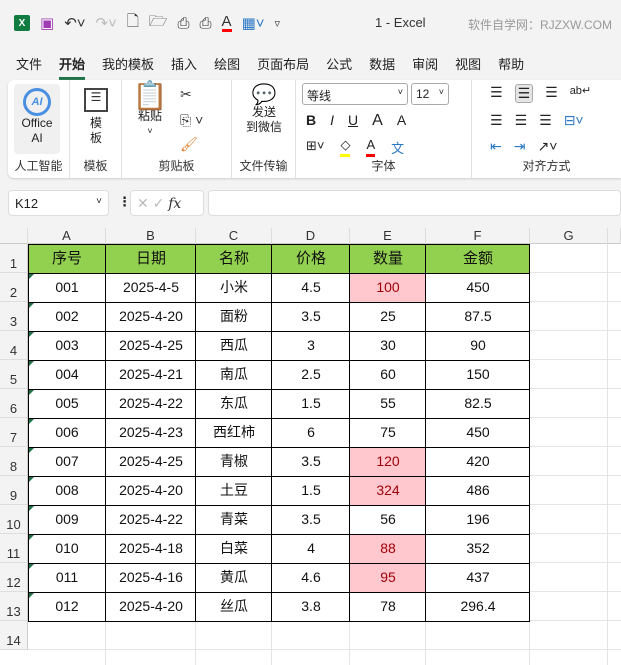 The height and width of the screenshot is (665, 621). What do you see at coordinates (67, 490) in the screenshot?
I see `data-cell: 008` at bounding box center [67, 490].